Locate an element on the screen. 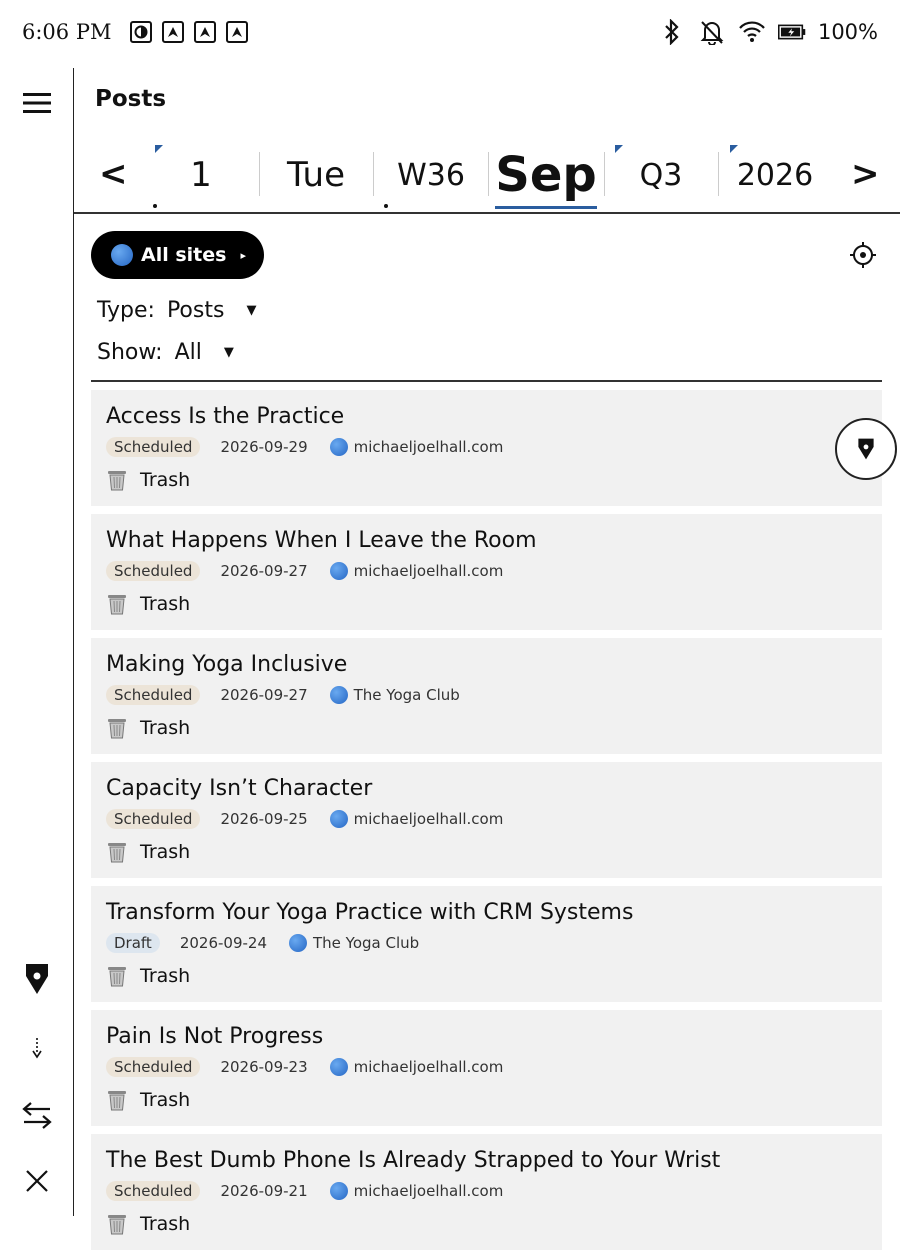  close-icon is located at coordinates (36, 1181).